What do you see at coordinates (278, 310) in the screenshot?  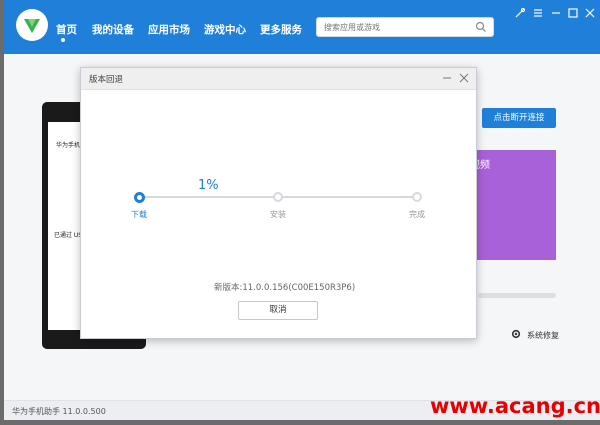 I see `cancel-button: 取消` at bounding box center [278, 310].